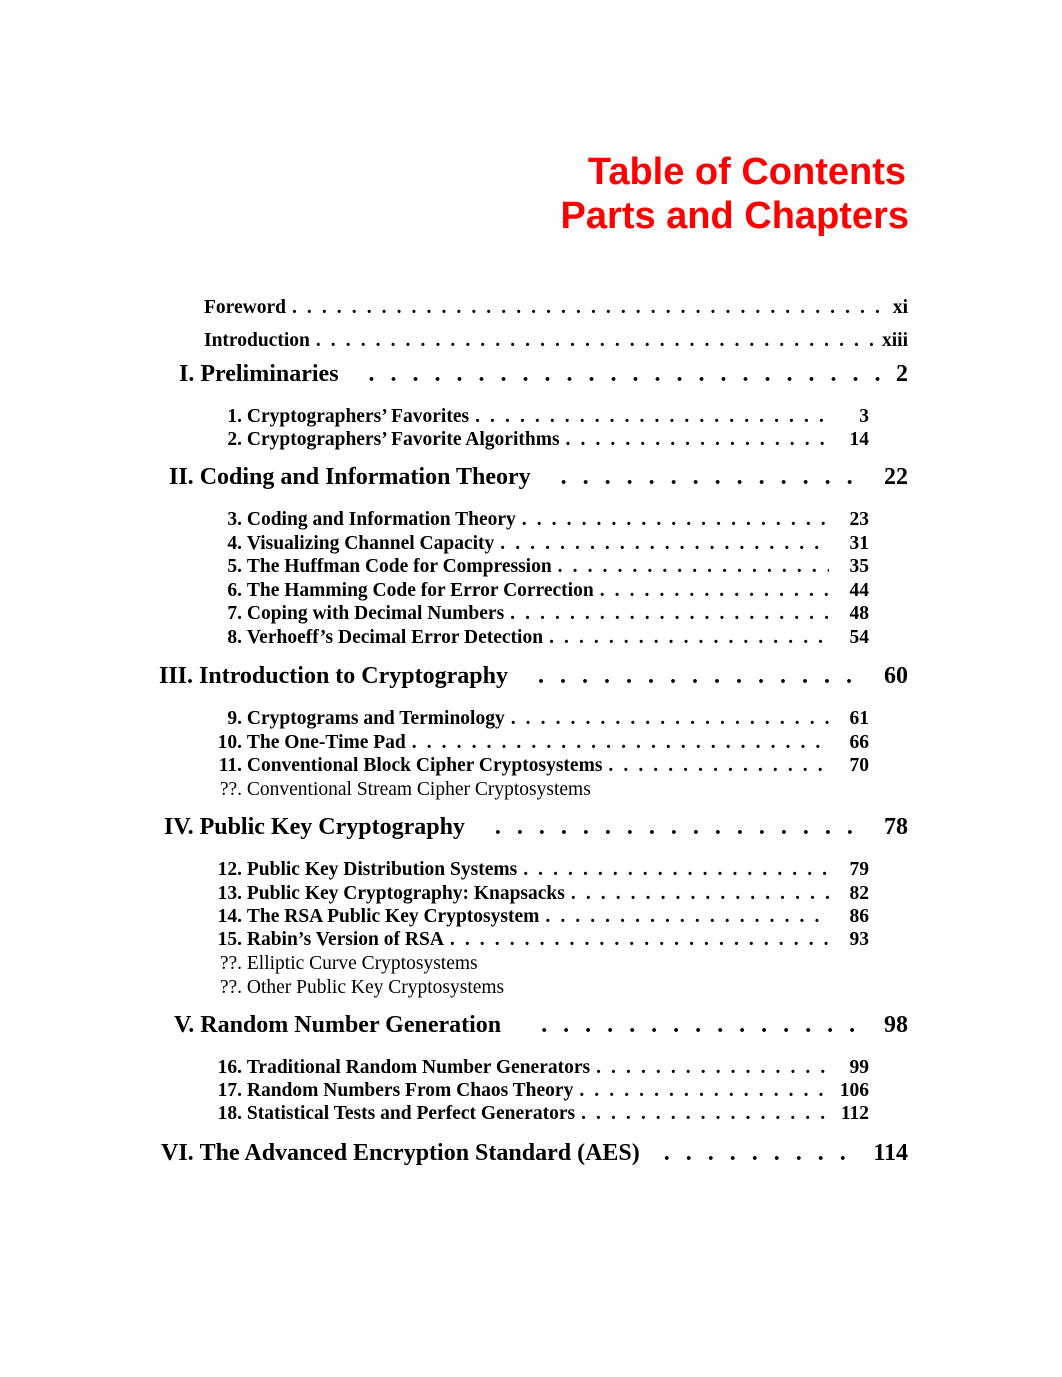 This screenshot has height=1377, width=1062. What do you see at coordinates (230, 765) in the screenshot?
I see `chapter-number: 11.` at bounding box center [230, 765].